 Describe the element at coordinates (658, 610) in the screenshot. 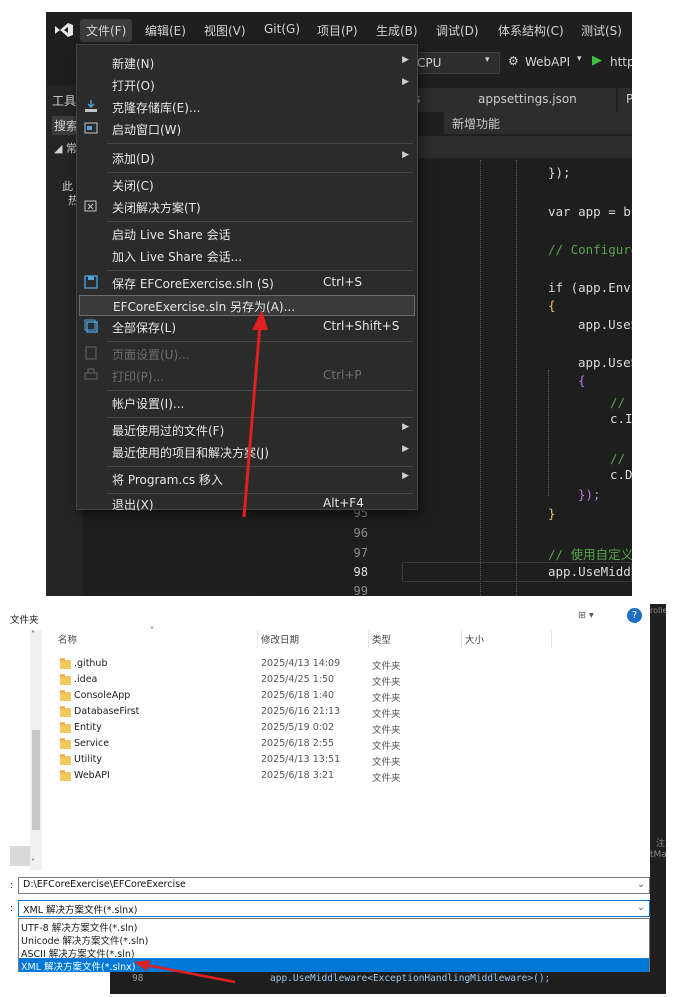

I see `edge-text: rolle` at that location.